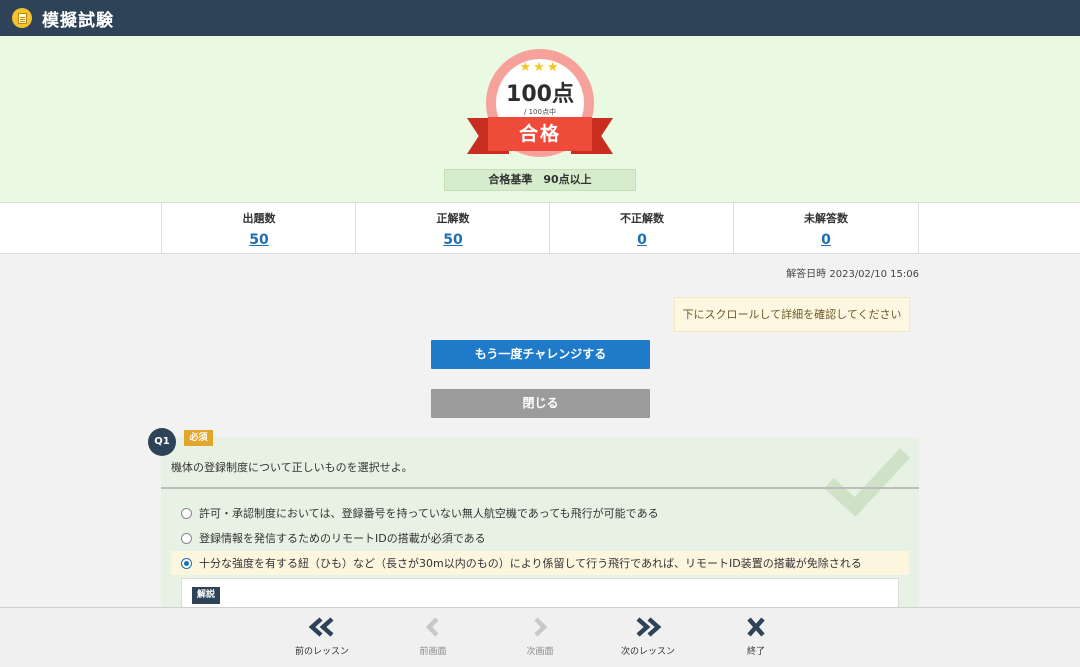  What do you see at coordinates (321, 652) in the screenshot?
I see `prev-lesson-label: 前のレッスン` at bounding box center [321, 652].